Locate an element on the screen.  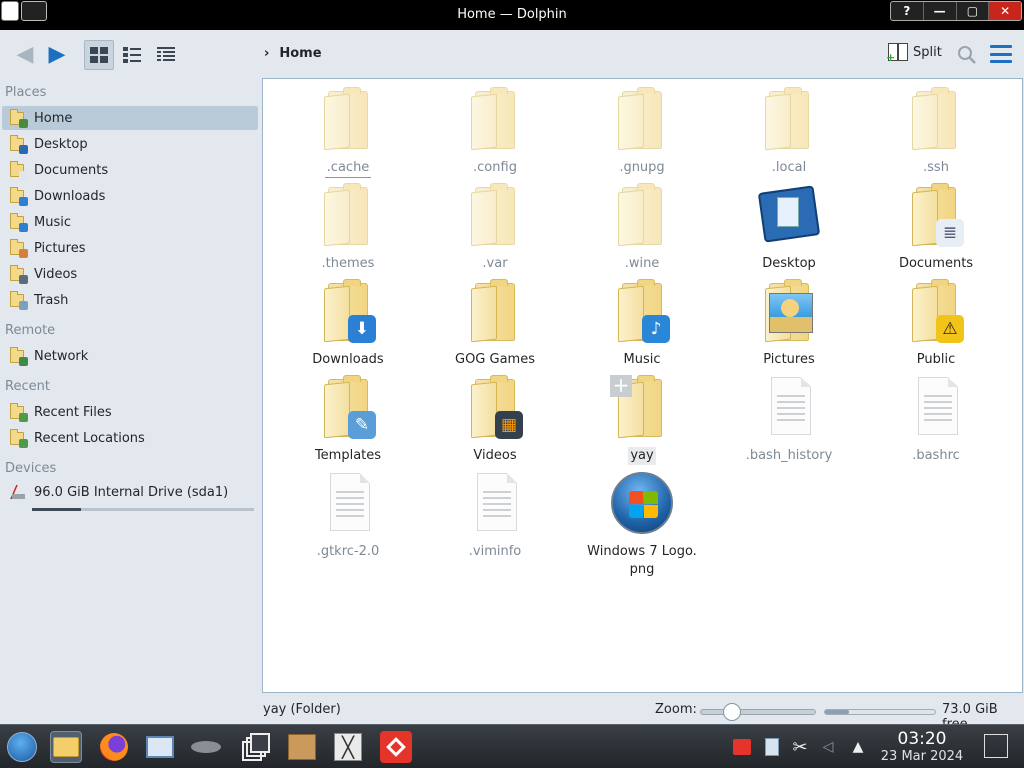
sidebar-item-pictures: Pictures is located at coordinates (130, 248).